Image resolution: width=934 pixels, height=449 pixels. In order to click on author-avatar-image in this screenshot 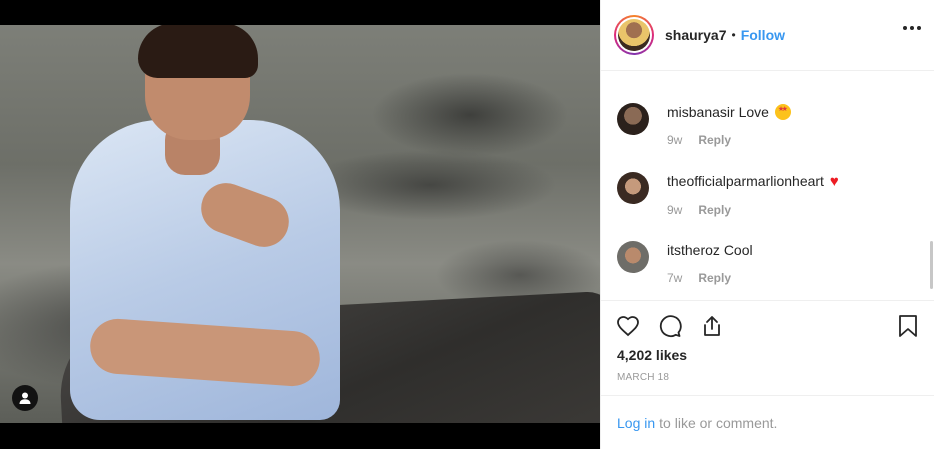, I will do `click(634, 35)`.